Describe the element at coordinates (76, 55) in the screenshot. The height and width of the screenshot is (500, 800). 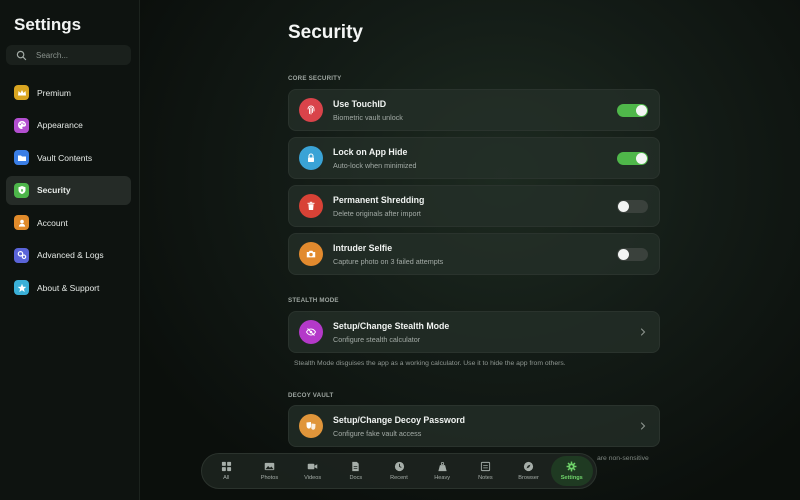
I see `search-input` at that location.